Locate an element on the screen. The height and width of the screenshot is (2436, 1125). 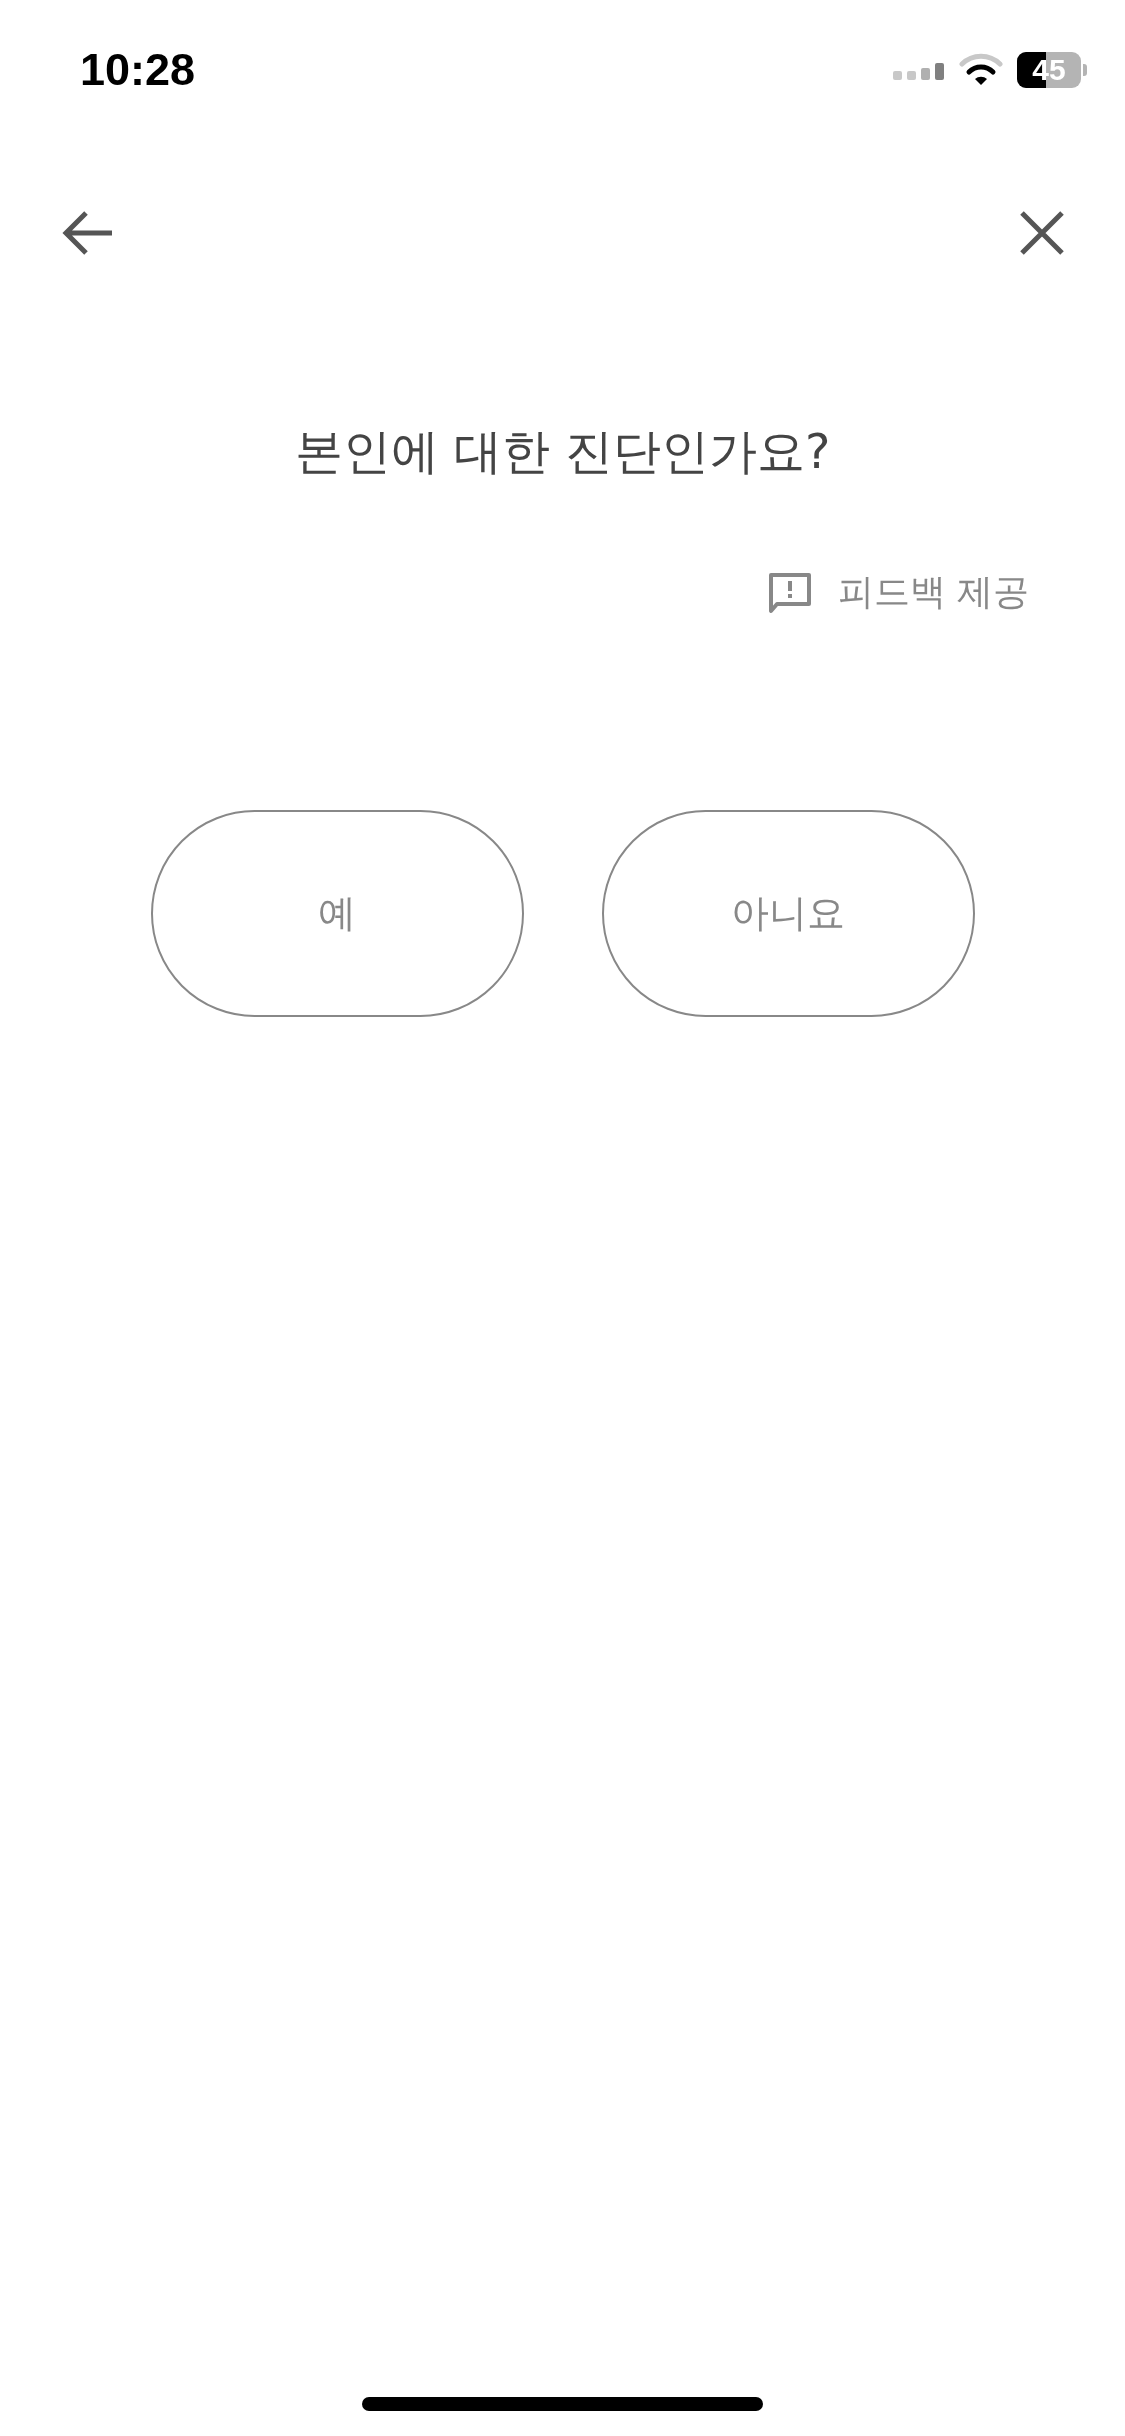
close-button is located at coordinates (1042, 233).